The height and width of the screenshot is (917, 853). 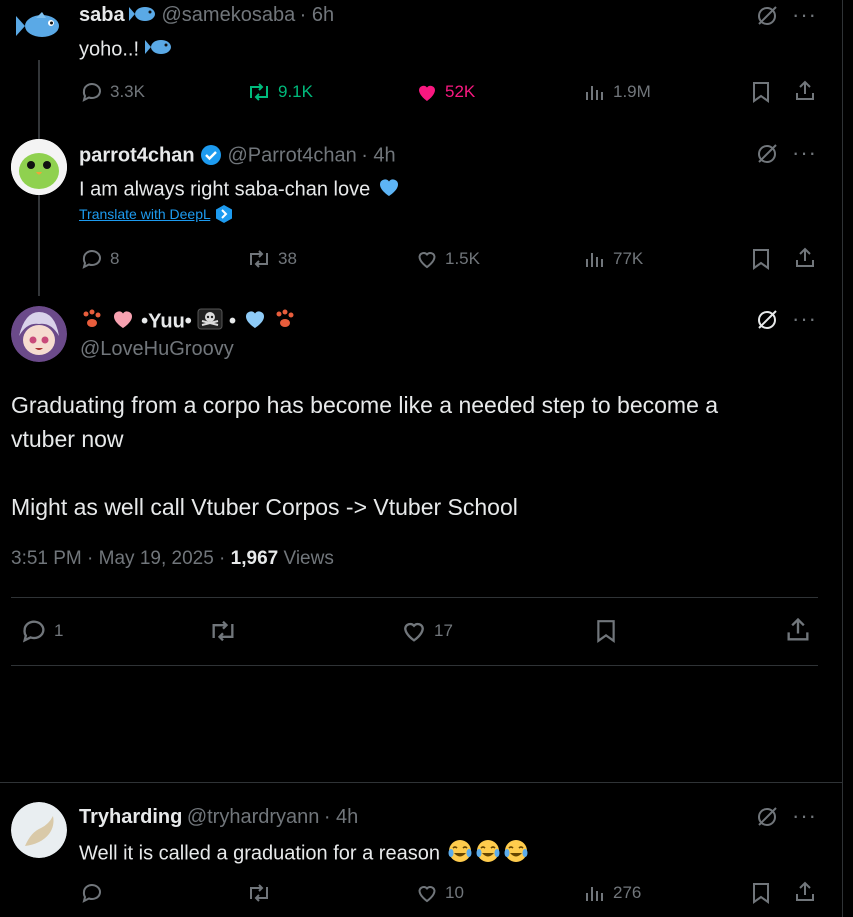 I want to click on like-count: 17, so click(x=443, y=630).